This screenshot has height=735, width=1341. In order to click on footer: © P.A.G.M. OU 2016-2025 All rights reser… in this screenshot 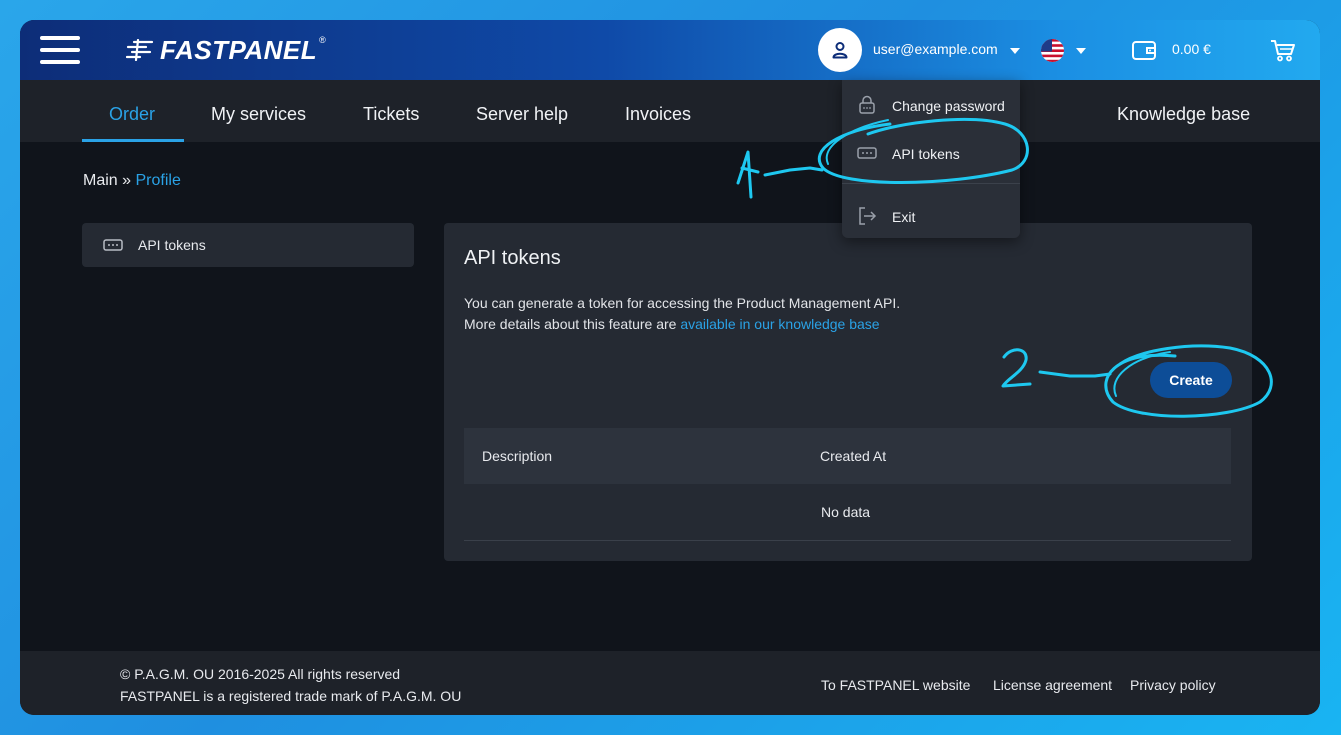, I will do `click(670, 683)`.